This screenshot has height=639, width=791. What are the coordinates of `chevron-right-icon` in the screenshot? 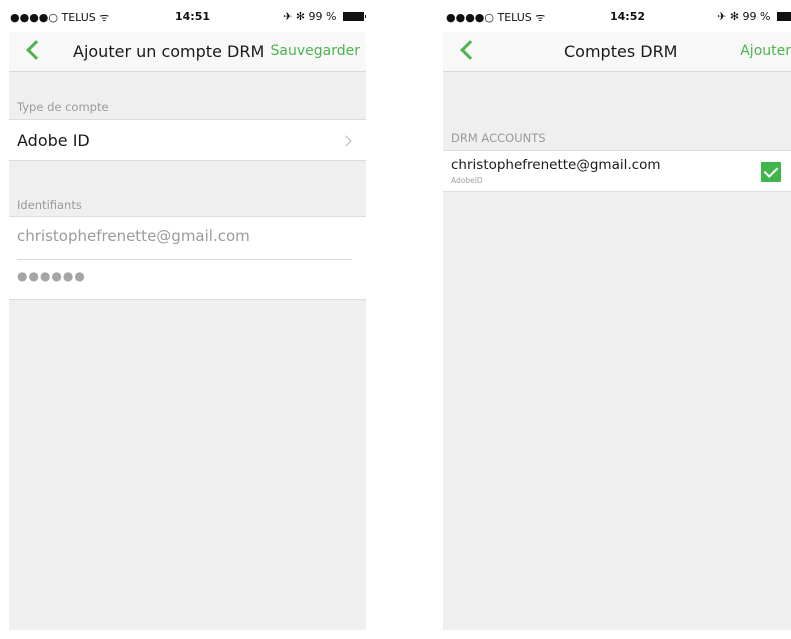 It's located at (346, 141).